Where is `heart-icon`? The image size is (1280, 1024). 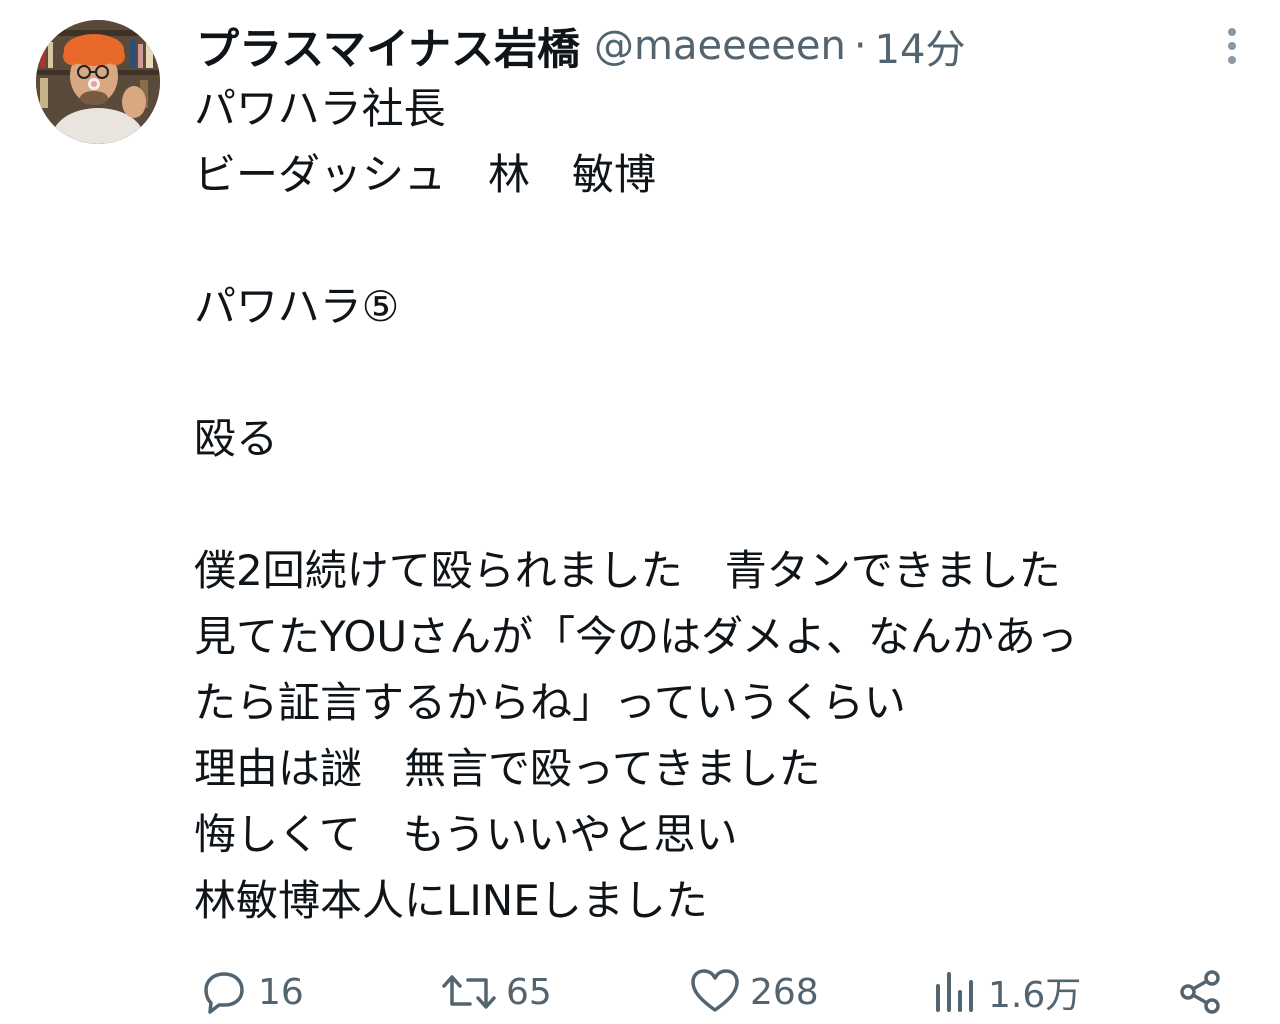 heart-icon is located at coordinates (715, 990).